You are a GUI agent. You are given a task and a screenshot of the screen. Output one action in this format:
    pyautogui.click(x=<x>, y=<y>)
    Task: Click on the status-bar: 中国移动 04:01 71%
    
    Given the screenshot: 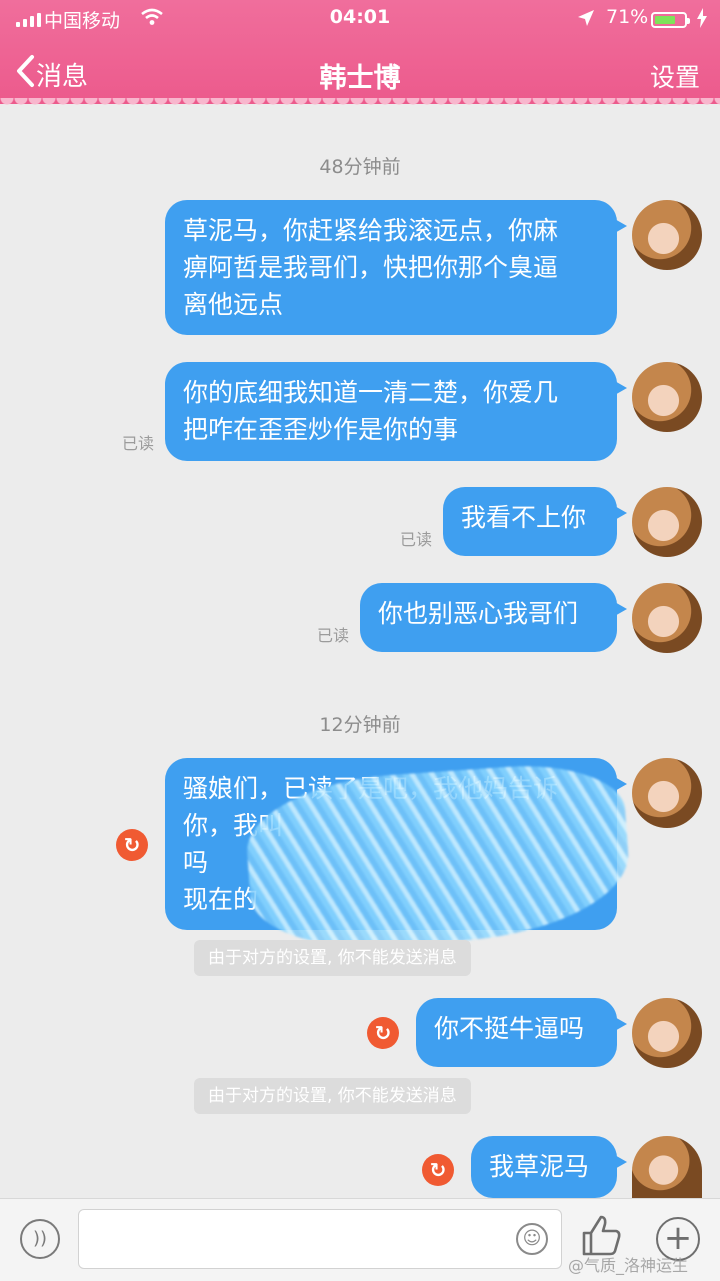 What is the action you would take?
    pyautogui.click(x=360, y=19)
    